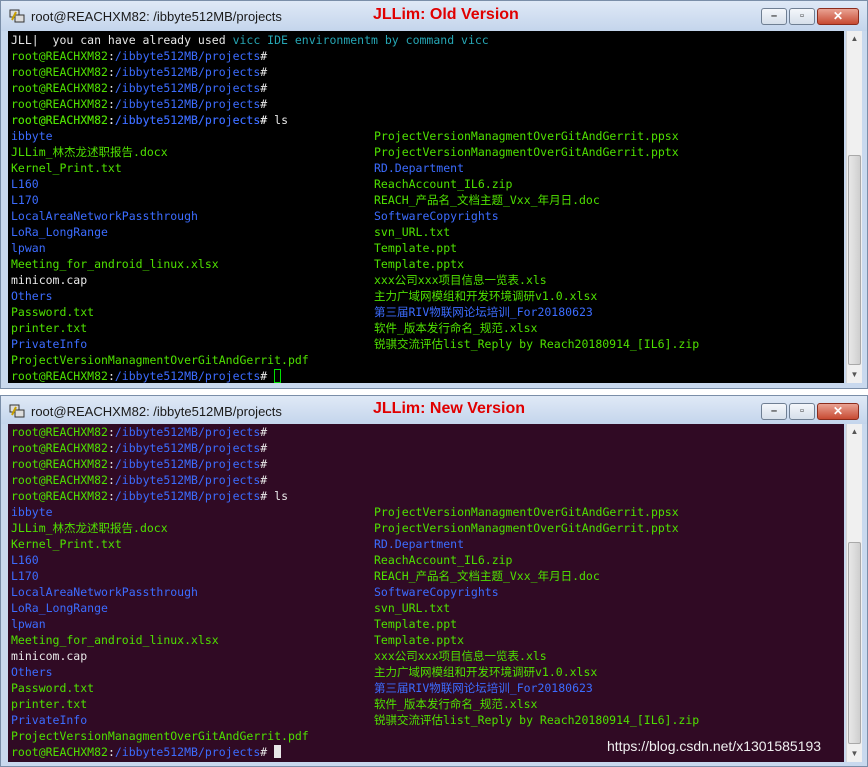 This screenshot has width=868, height=767. Describe the element at coordinates (277, 120) in the screenshot. I see `command-text: ls` at that location.